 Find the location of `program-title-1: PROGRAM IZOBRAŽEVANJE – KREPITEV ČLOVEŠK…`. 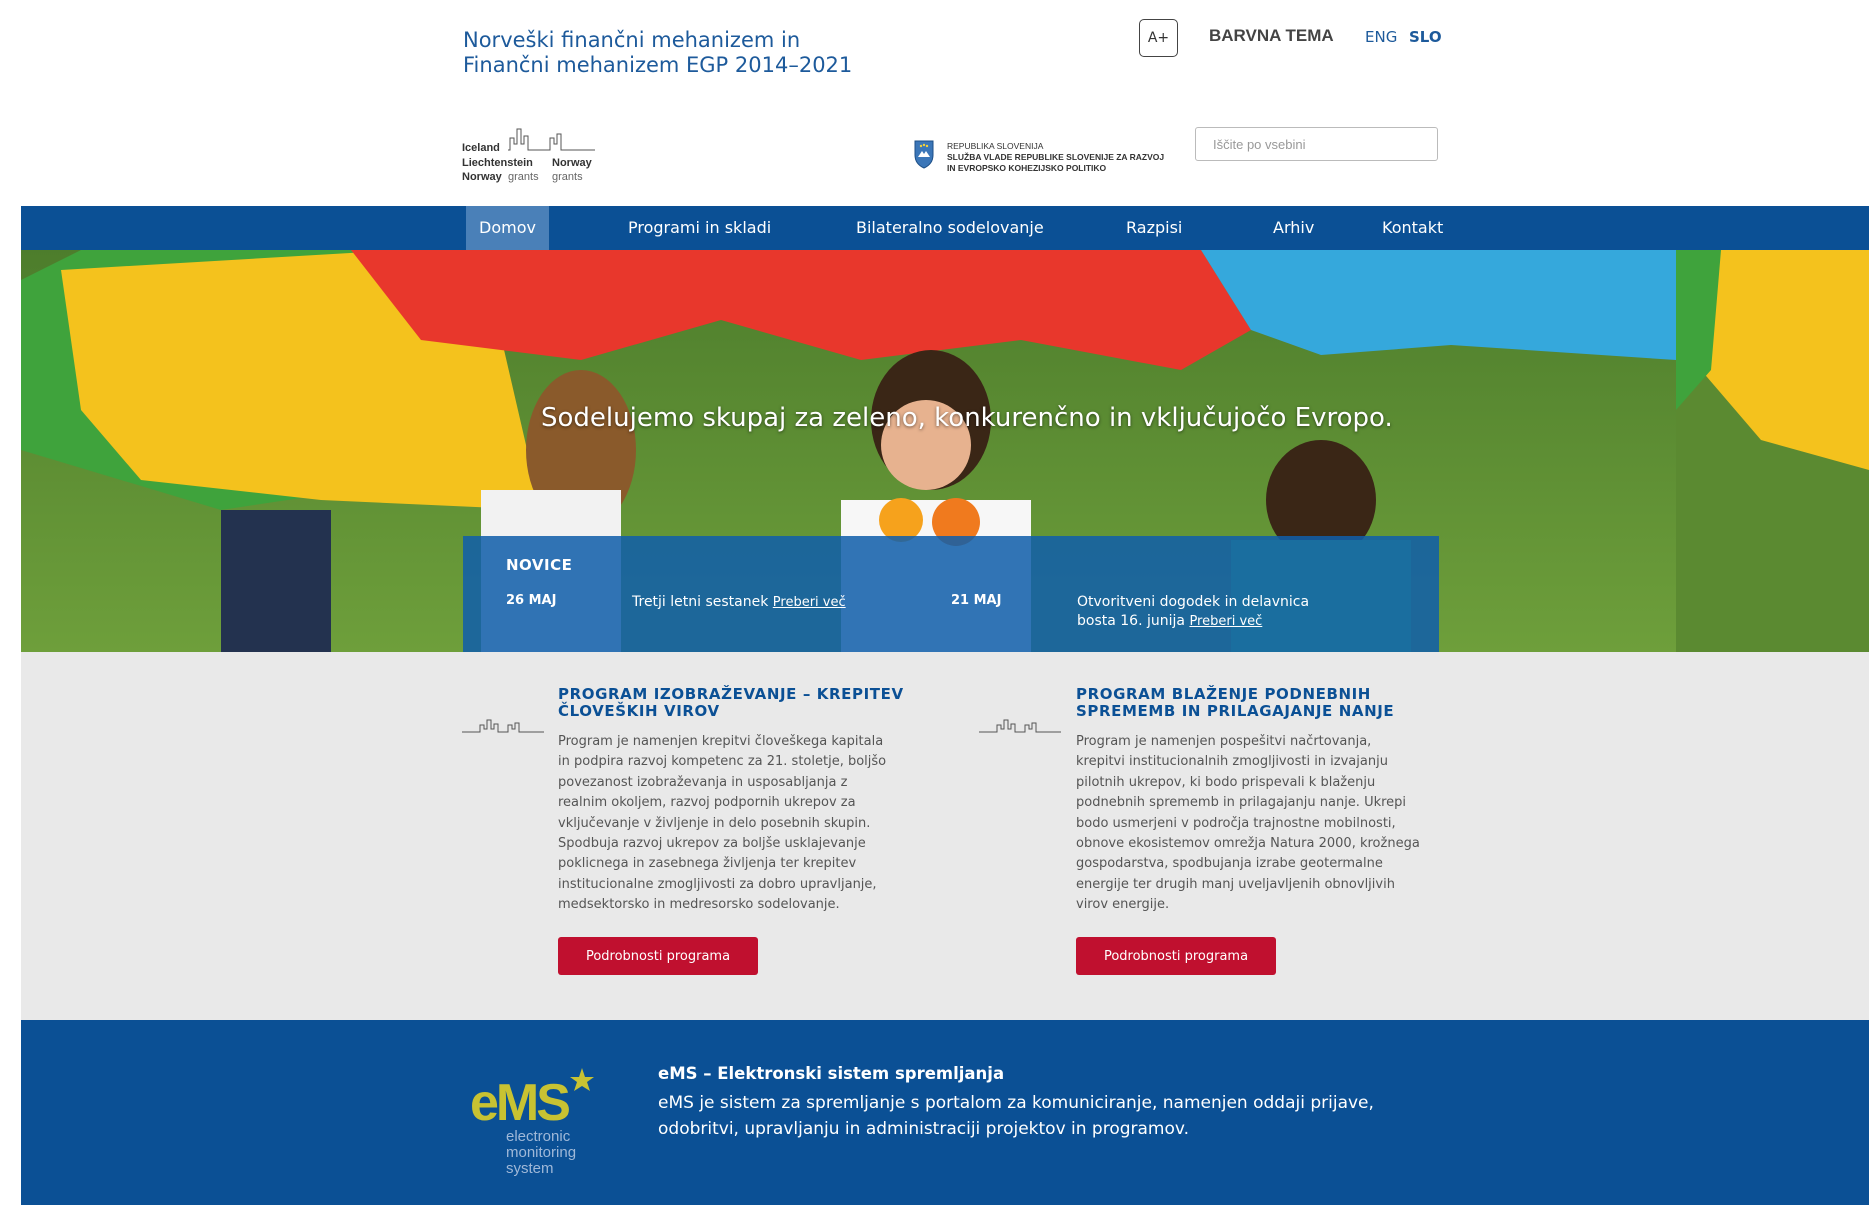

program-title-1: PROGRAM IZOBRAŽEVANJE – KREPITEV ČLOVEŠK… is located at coordinates (743, 703).